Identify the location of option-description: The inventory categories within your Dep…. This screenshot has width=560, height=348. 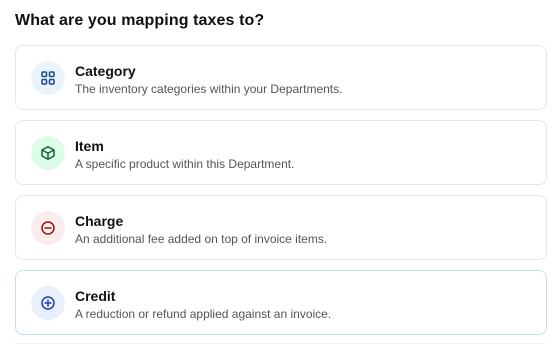
(209, 89).